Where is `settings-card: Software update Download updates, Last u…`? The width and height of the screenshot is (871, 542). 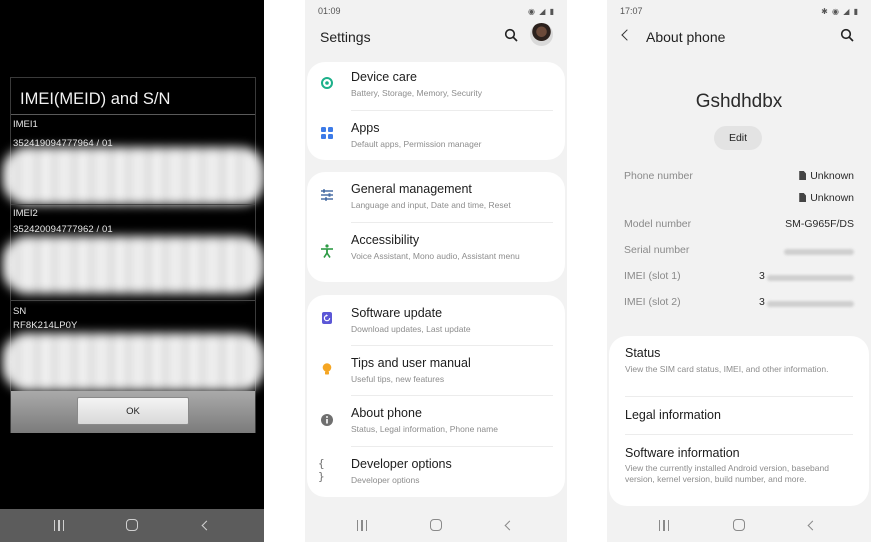 settings-card: Software update Download updates, Last u… is located at coordinates (436, 396).